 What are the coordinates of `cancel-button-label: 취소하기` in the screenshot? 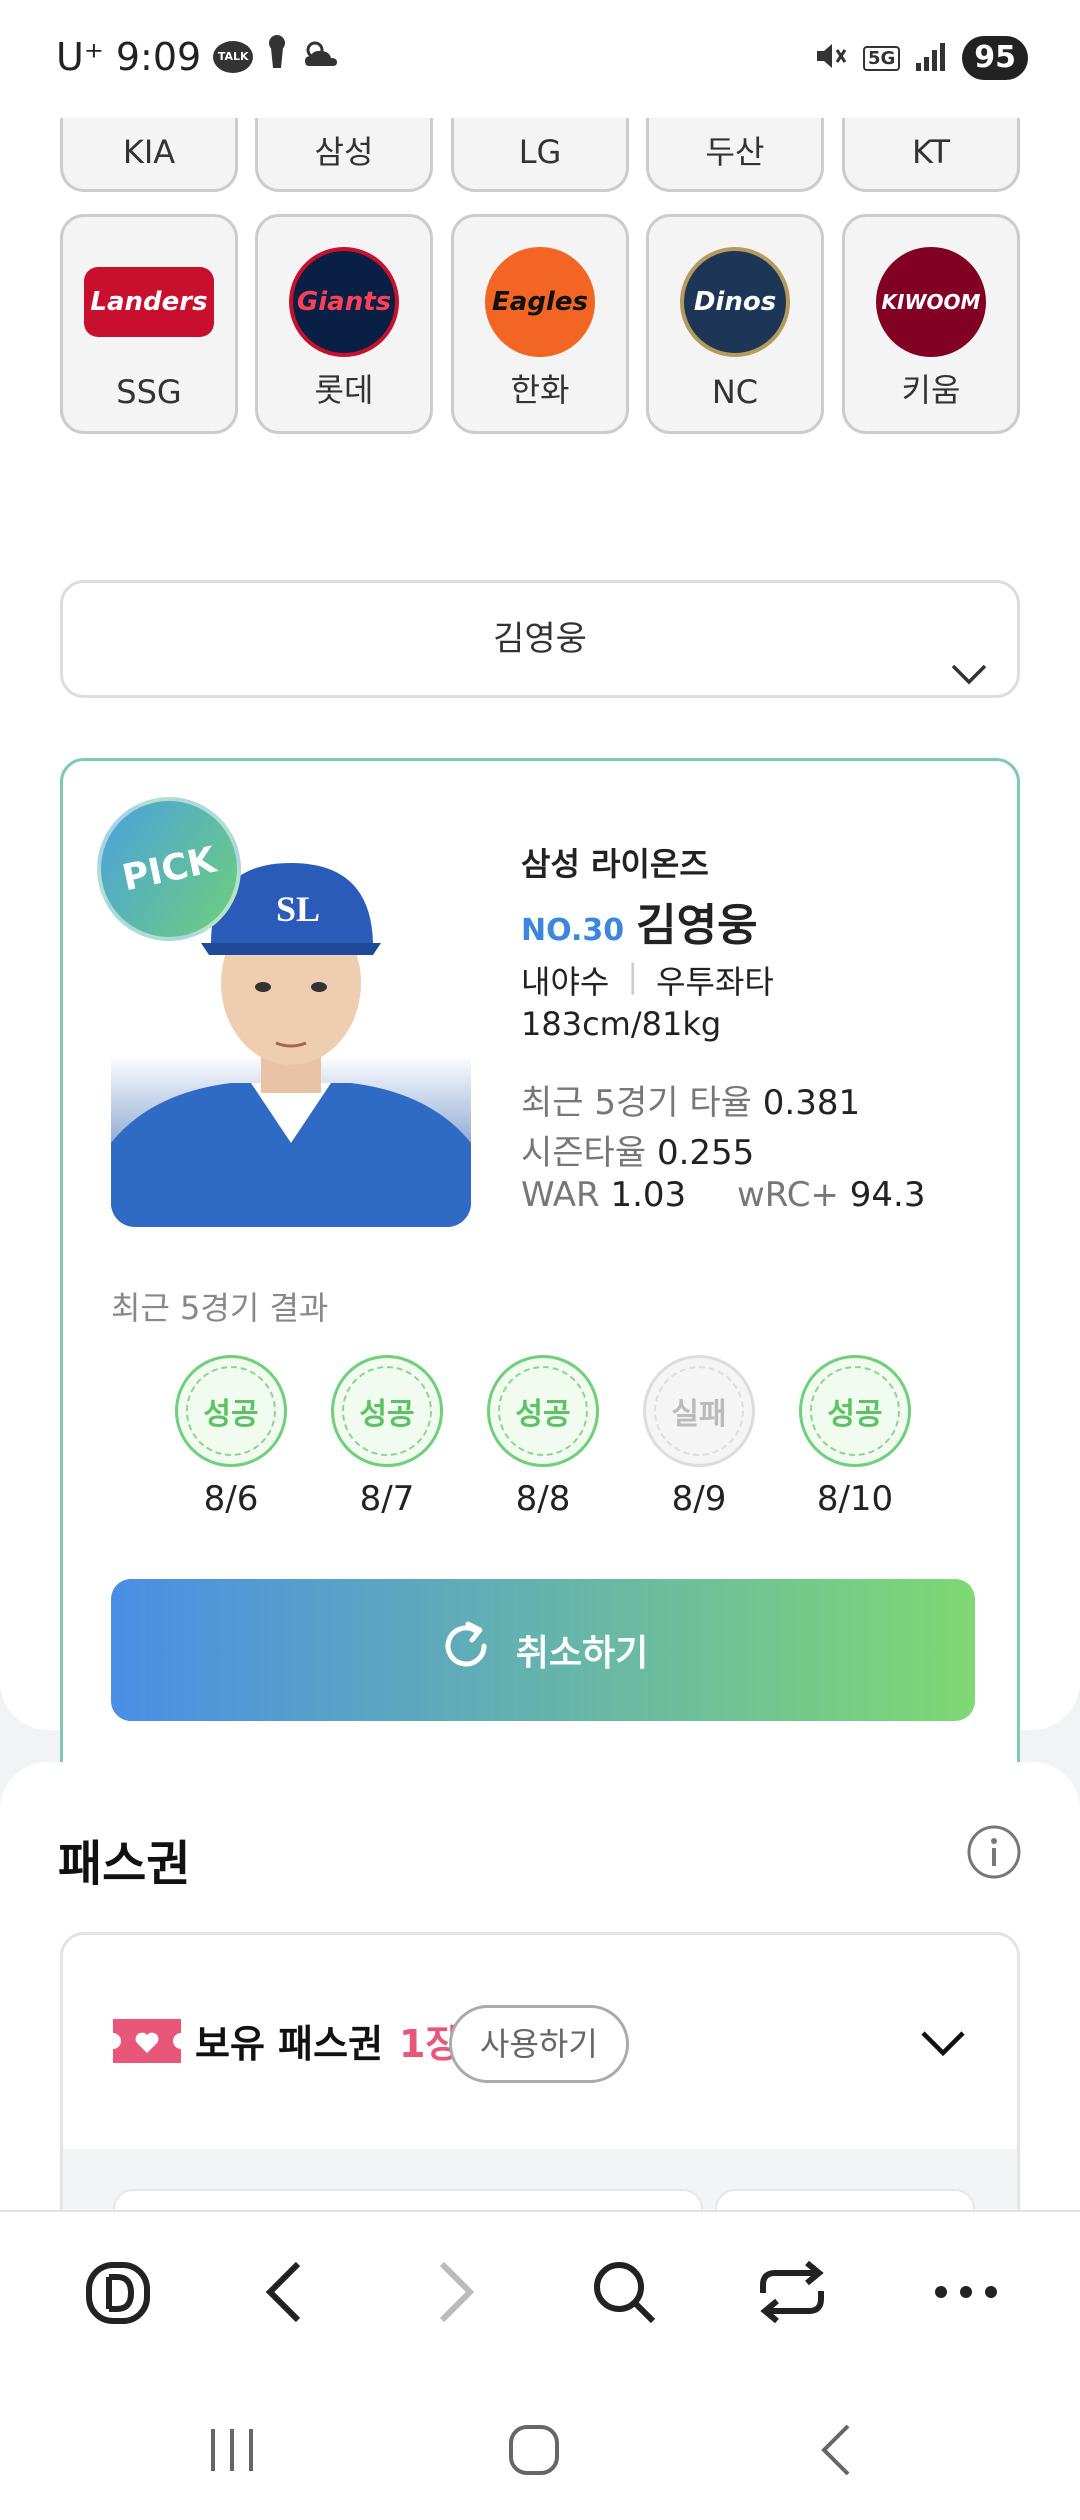 It's located at (582, 1653).